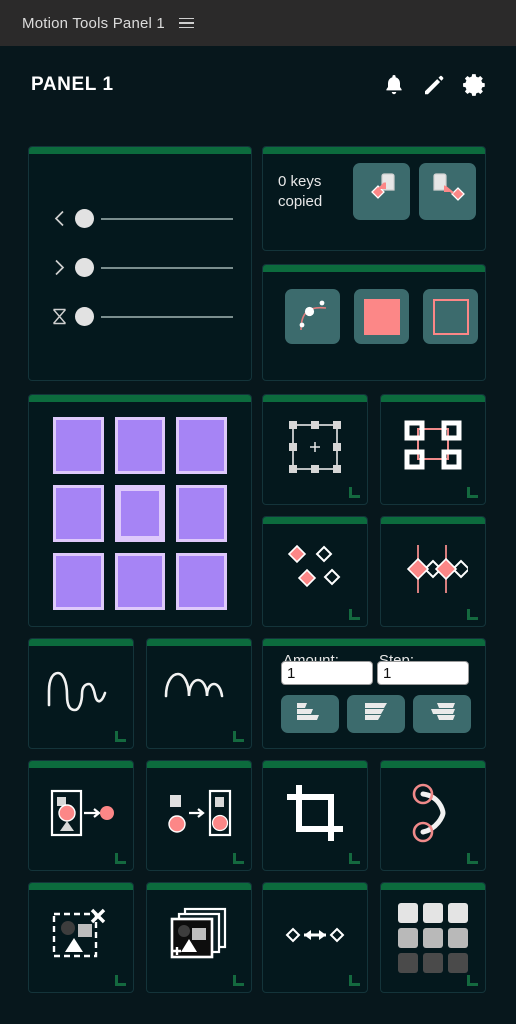 The height and width of the screenshot is (1024, 516). I want to click on outline-square-icon, so click(450, 316).